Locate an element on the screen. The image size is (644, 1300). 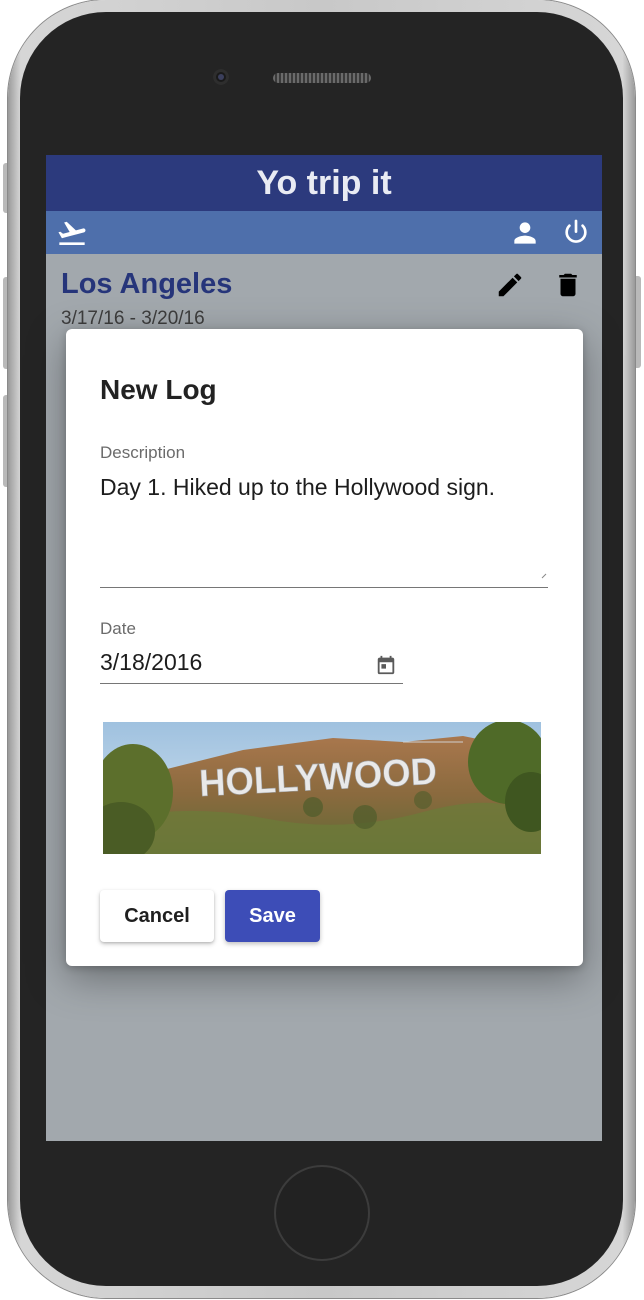
app-title-bar: Yo trip it is located at coordinates (324, 183).